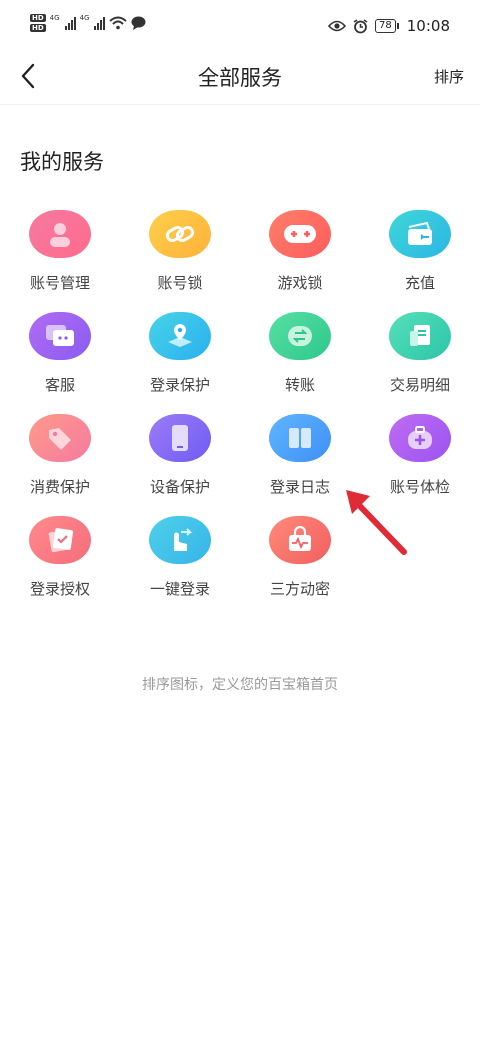  I want to click on hd-indicators: HD HD, so click(38, 23).